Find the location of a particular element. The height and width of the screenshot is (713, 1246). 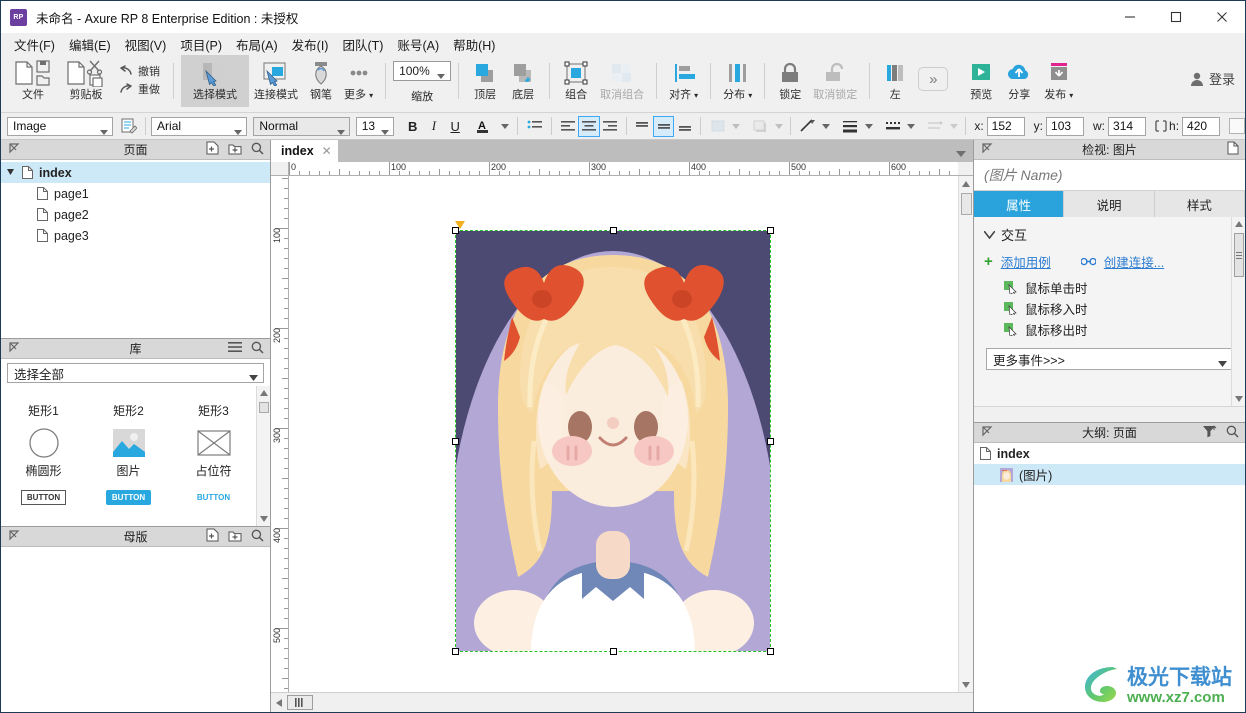

menu-account: 账号(A) is located at coordinates (418, 44).